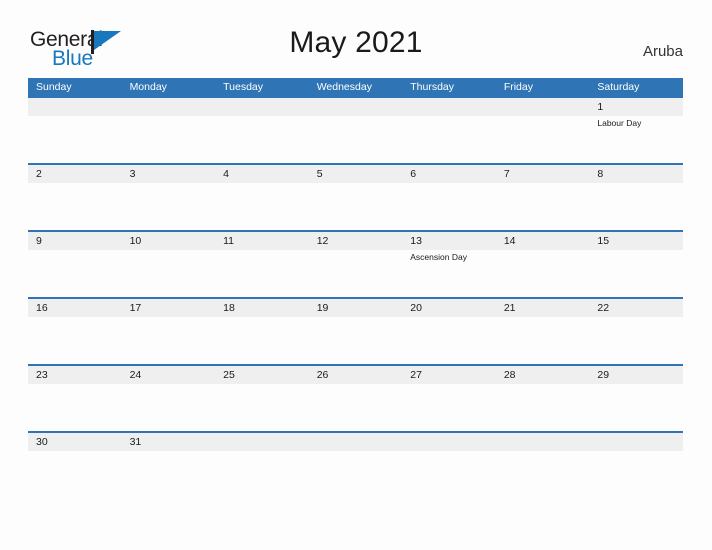  I want to click on calendar-day-cell: 10, so click(169, 264).